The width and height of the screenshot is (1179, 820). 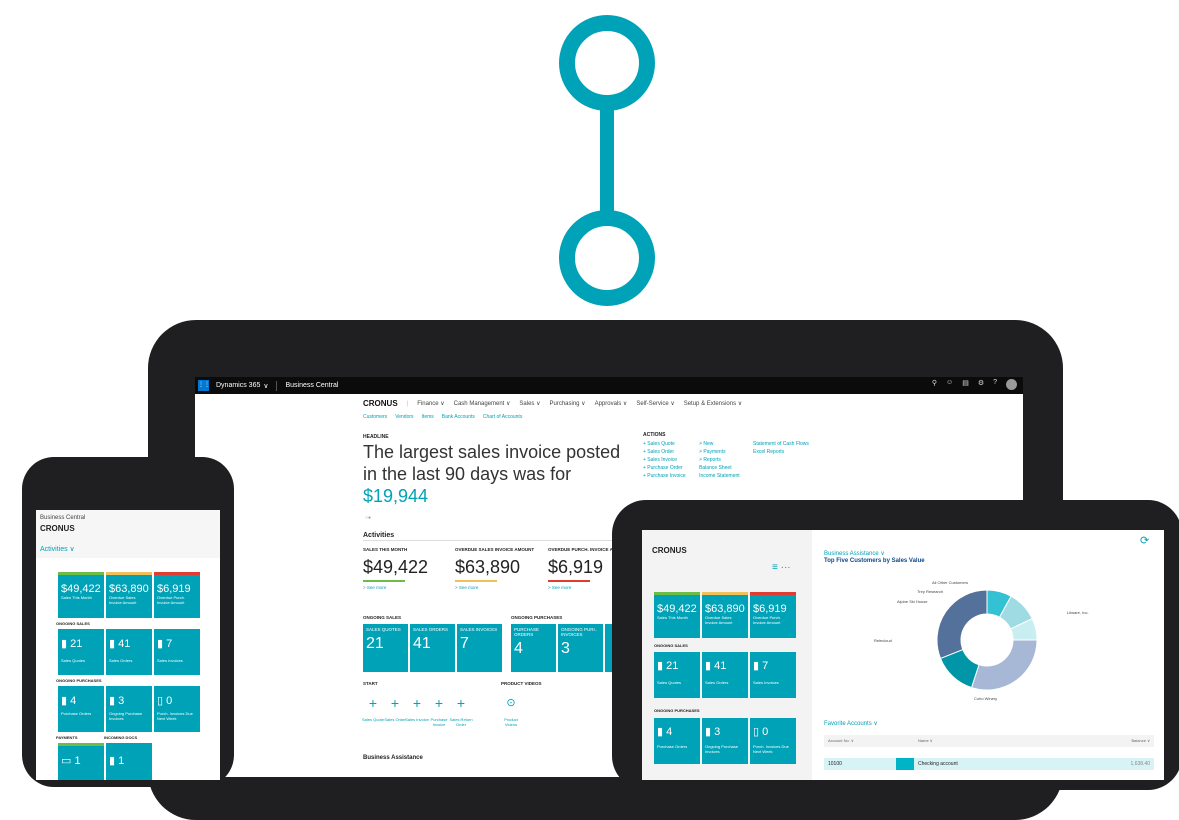 What do you see at coordinates (781, 567) in the screenshot?
I see `hamburger-icon: ≡ ···` at bounding box center [781, 567].